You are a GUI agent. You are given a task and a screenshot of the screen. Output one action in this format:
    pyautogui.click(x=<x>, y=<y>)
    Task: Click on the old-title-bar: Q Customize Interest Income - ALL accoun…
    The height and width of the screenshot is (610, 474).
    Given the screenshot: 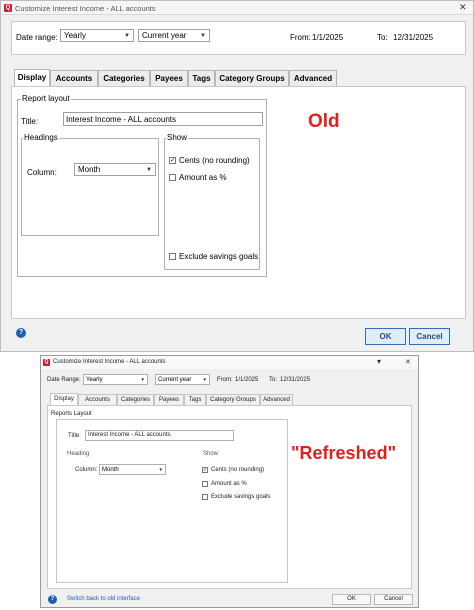 What is the action you would take?
    pyautogui.click(x=237, y=8)
    